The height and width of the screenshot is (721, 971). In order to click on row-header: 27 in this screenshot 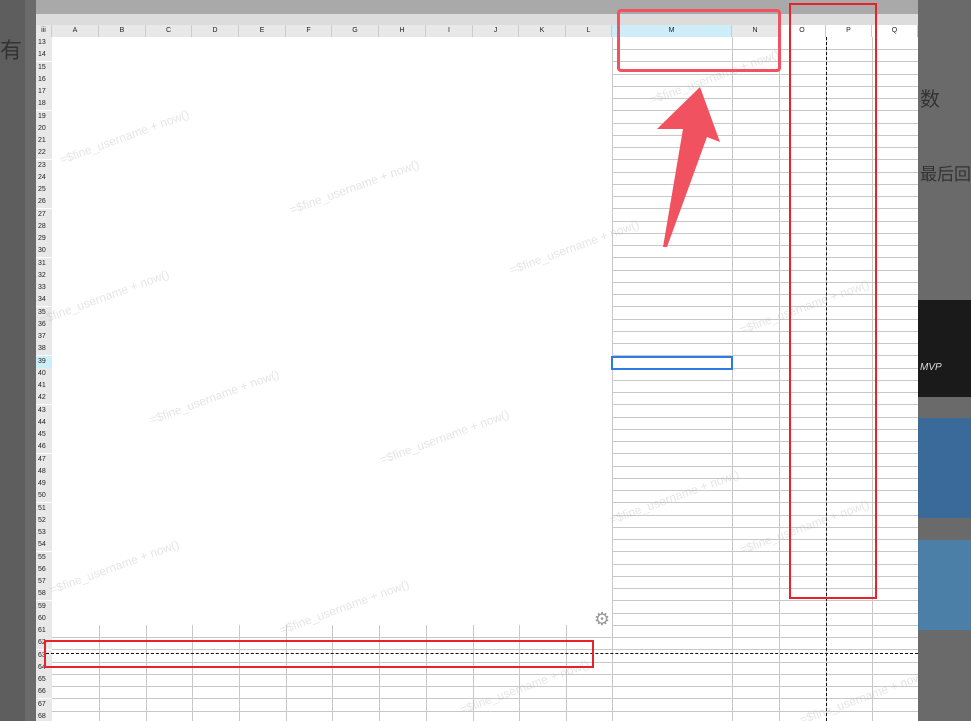, I will do `click(44, 214)`.